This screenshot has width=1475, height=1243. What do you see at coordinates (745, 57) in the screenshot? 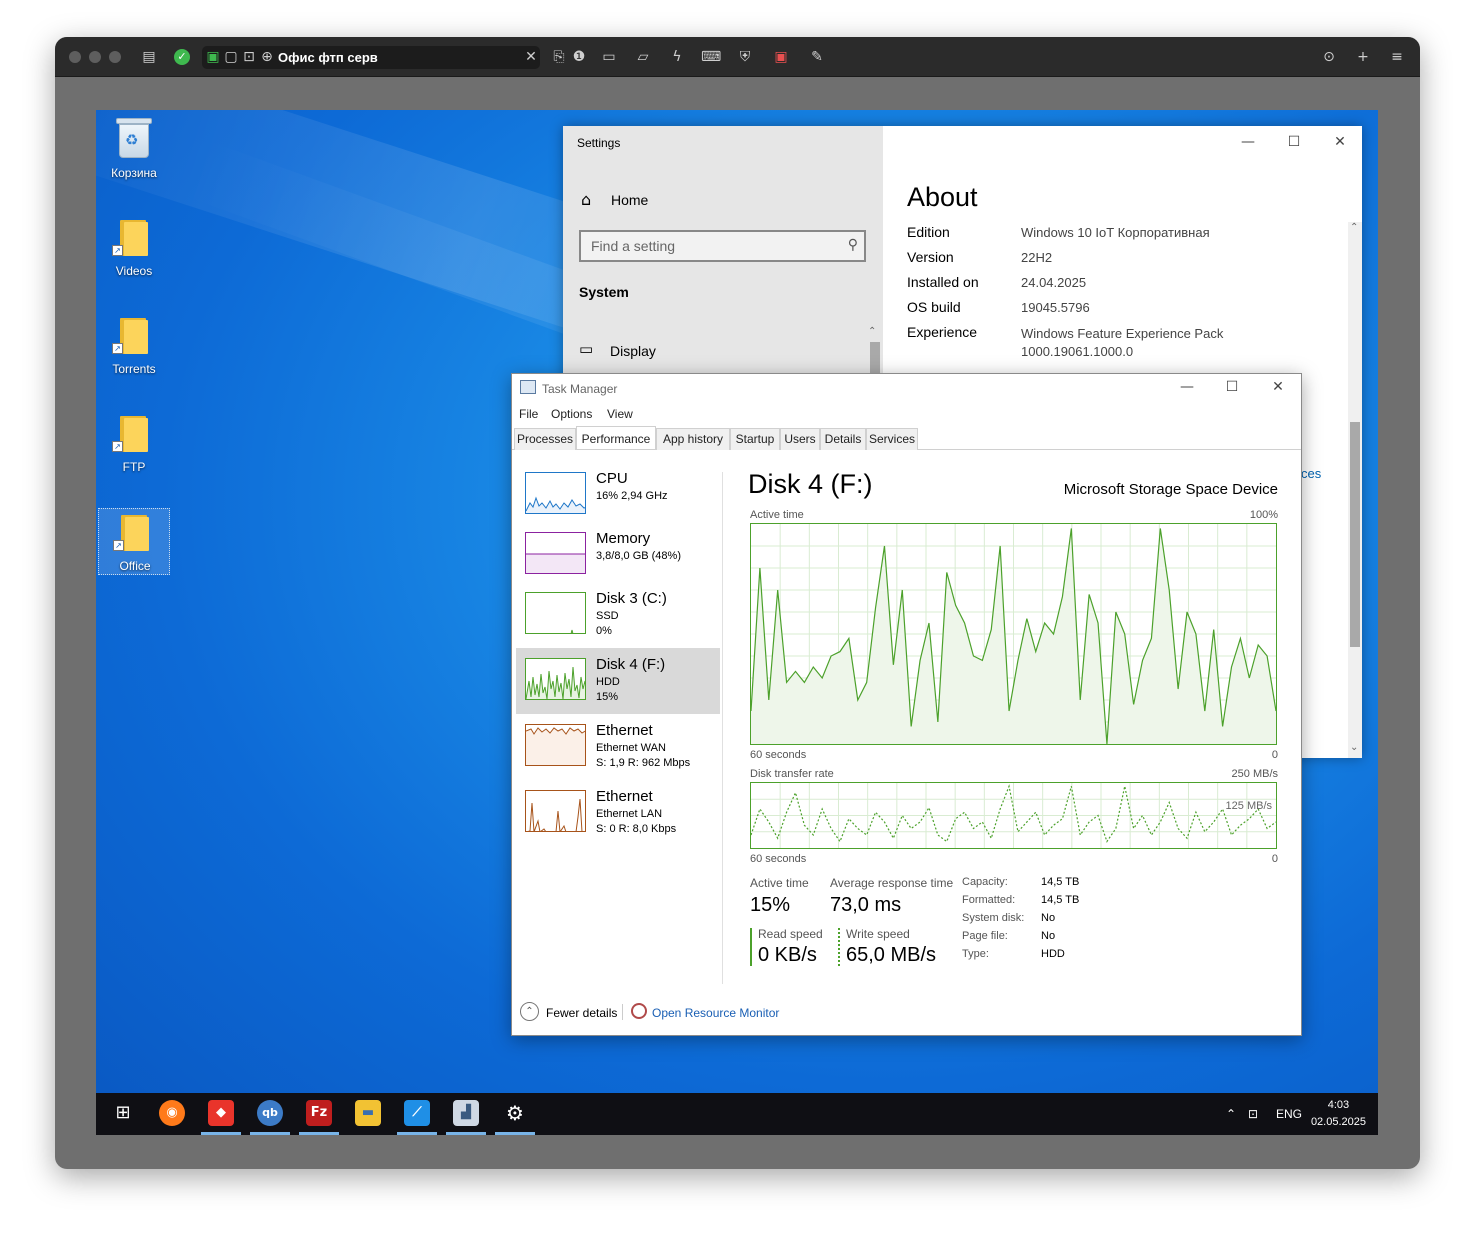
I see `shield-icon: ⛨` at bounding box center [745, 57].